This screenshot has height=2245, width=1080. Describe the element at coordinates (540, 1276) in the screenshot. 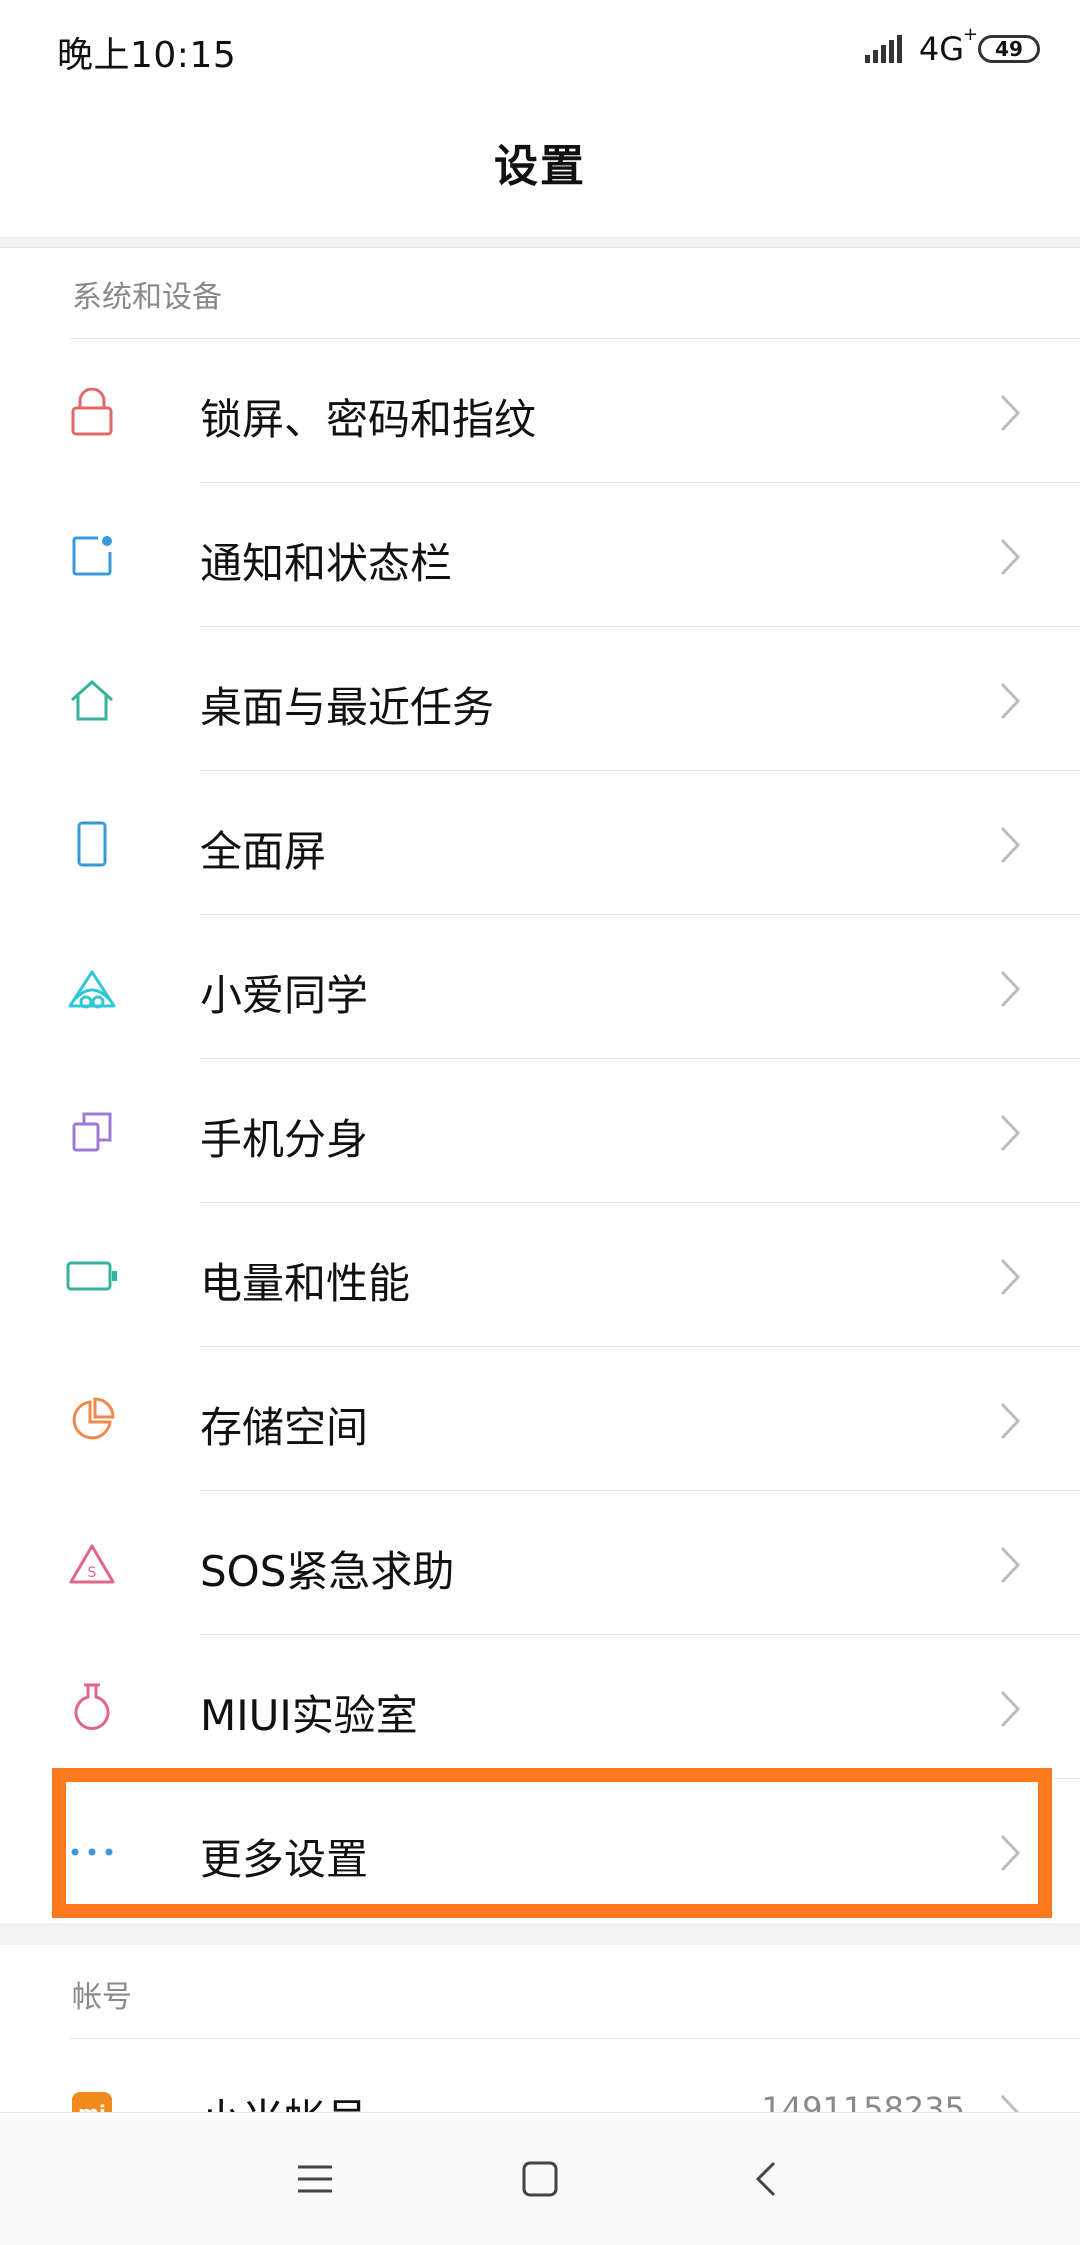

I see `settings-item-battery: 电量和性能` at that location.